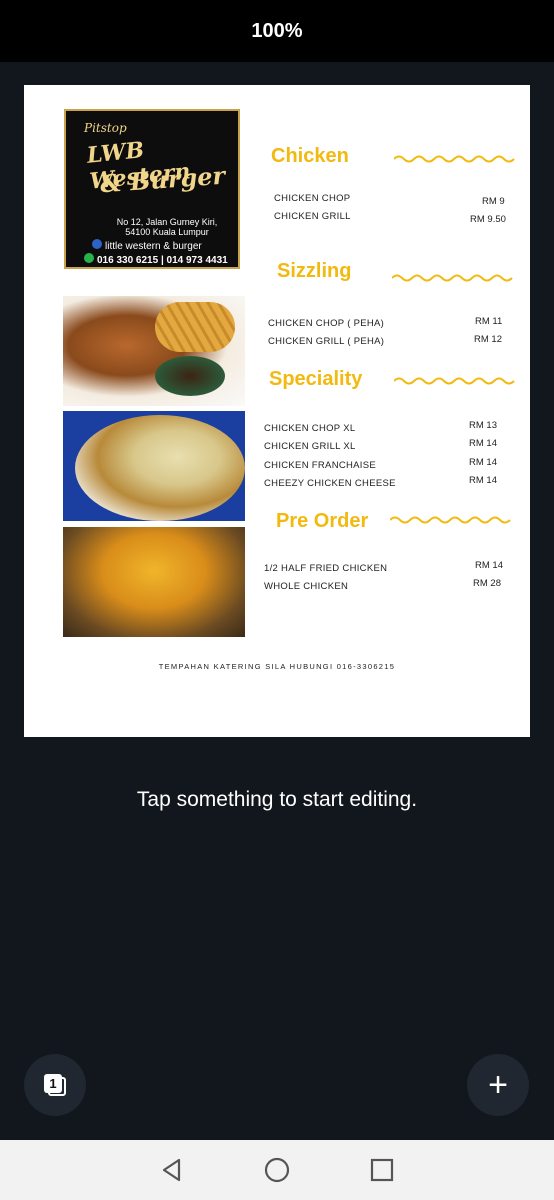  Describe the element at coordinates (105, 128) in the screenshot. I see `logo-pitstop: Pitstop` at that location.